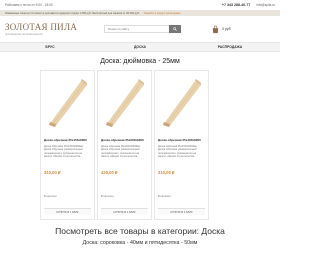 The image size is (320, 280). What do you see at coordinates (181, 140) in the screenshot?
I see `product-name: Доска обрезная 25х100х6000` at bounding box center [181, 140].